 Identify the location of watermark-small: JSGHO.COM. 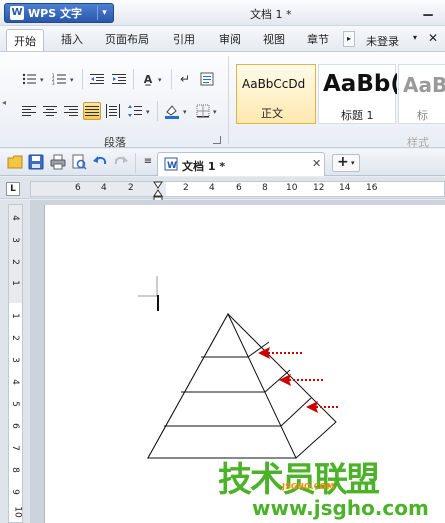
(308, 486).